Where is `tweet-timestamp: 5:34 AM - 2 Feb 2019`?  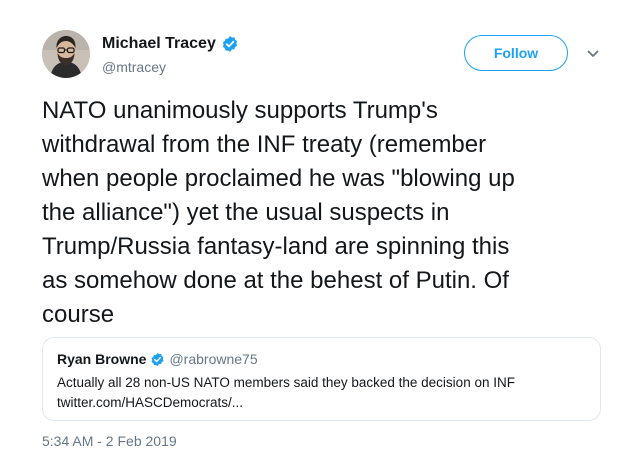
tweet-timestamp: 5:34 AM - 2 Feb 2019 is located at coordinates (109, 441).